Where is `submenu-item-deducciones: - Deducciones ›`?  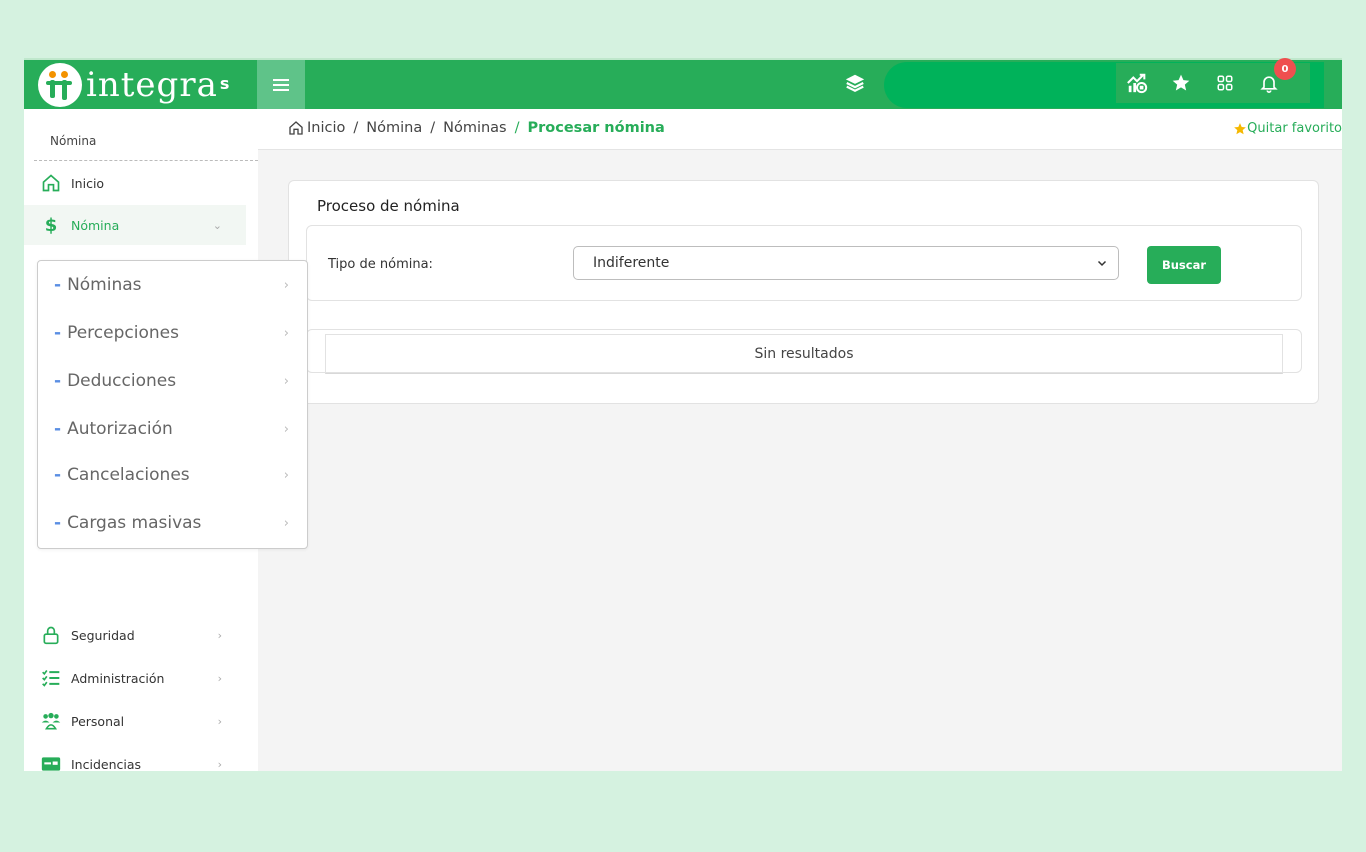
submenu-item-deducciones: - Deducciones › is located at coordinates (172, 381).